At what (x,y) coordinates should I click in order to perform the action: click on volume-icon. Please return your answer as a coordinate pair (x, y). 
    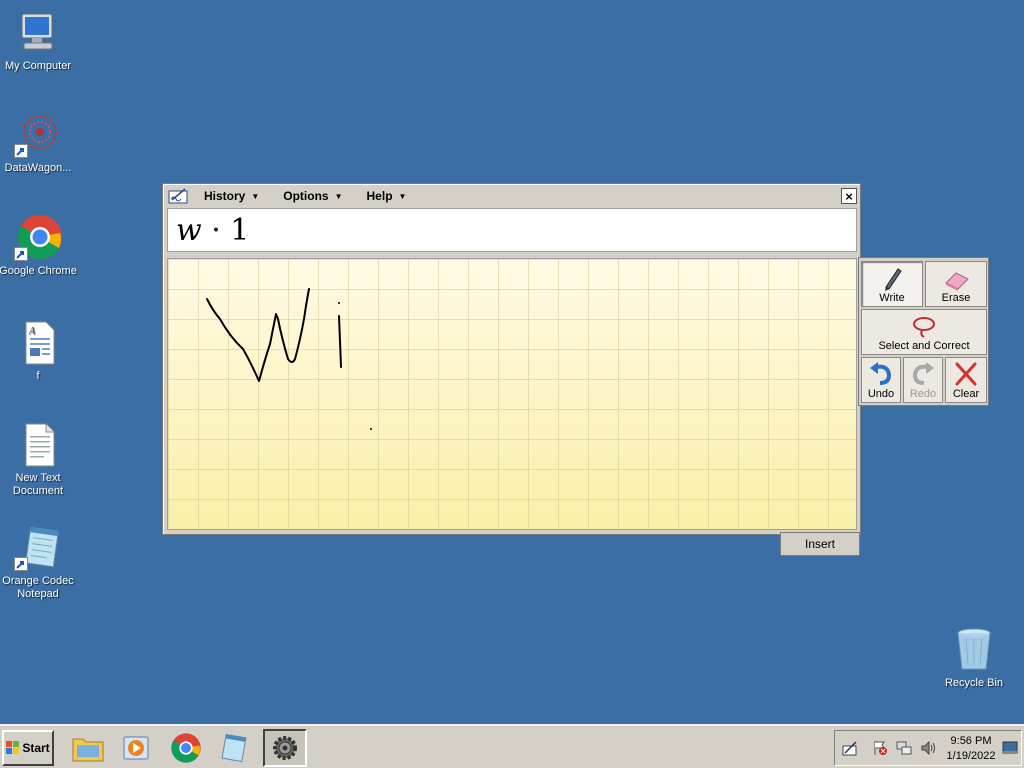
    Looking at the image, I should click on (928, 748).